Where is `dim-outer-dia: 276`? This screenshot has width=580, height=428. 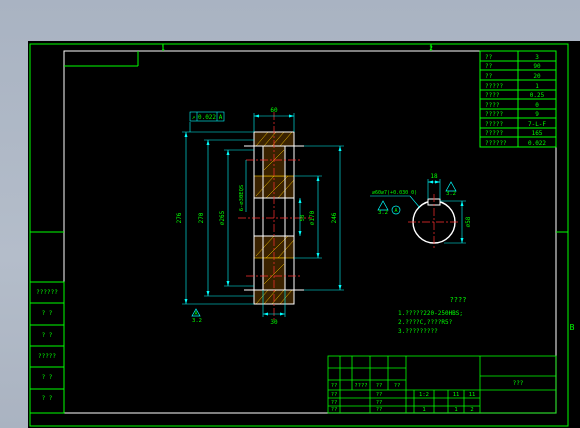 dim-outer-dia: 276 is located at coordinates (179, 217).